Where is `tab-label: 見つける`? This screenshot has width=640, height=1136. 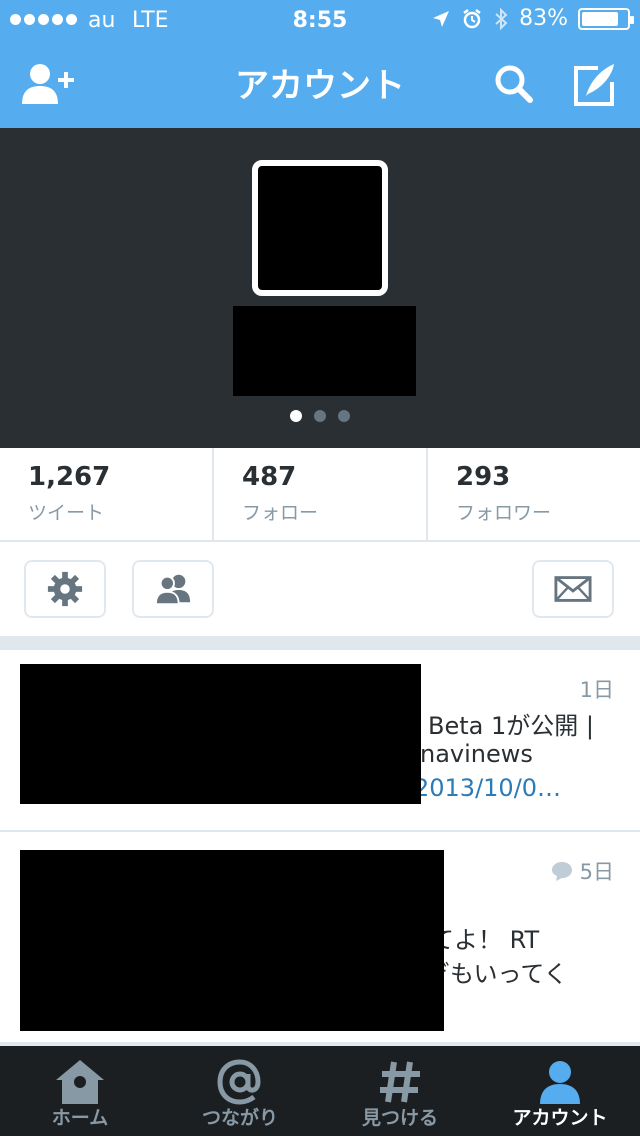 tab-label: 見つける is located at coordinates (399, 1118).